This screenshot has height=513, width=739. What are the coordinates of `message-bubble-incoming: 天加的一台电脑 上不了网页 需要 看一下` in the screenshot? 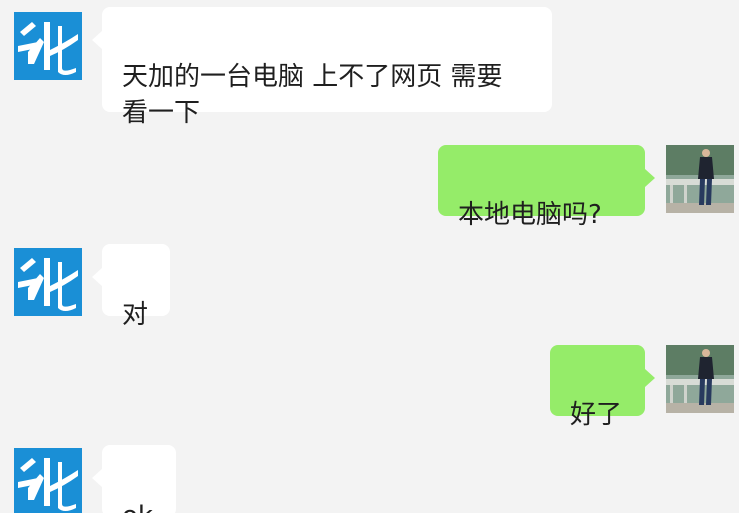 It's located at (322, 67).